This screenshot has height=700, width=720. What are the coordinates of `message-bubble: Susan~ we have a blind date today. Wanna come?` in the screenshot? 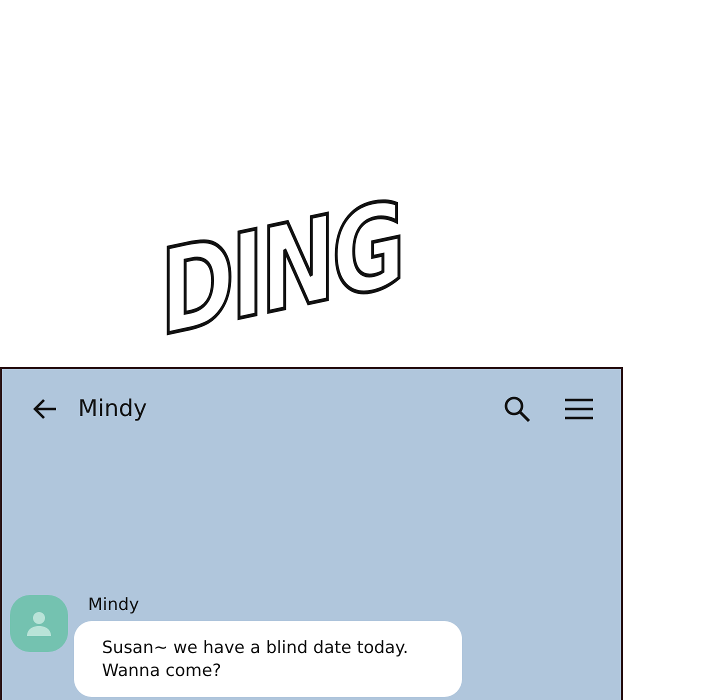 It's located at (268, 659).